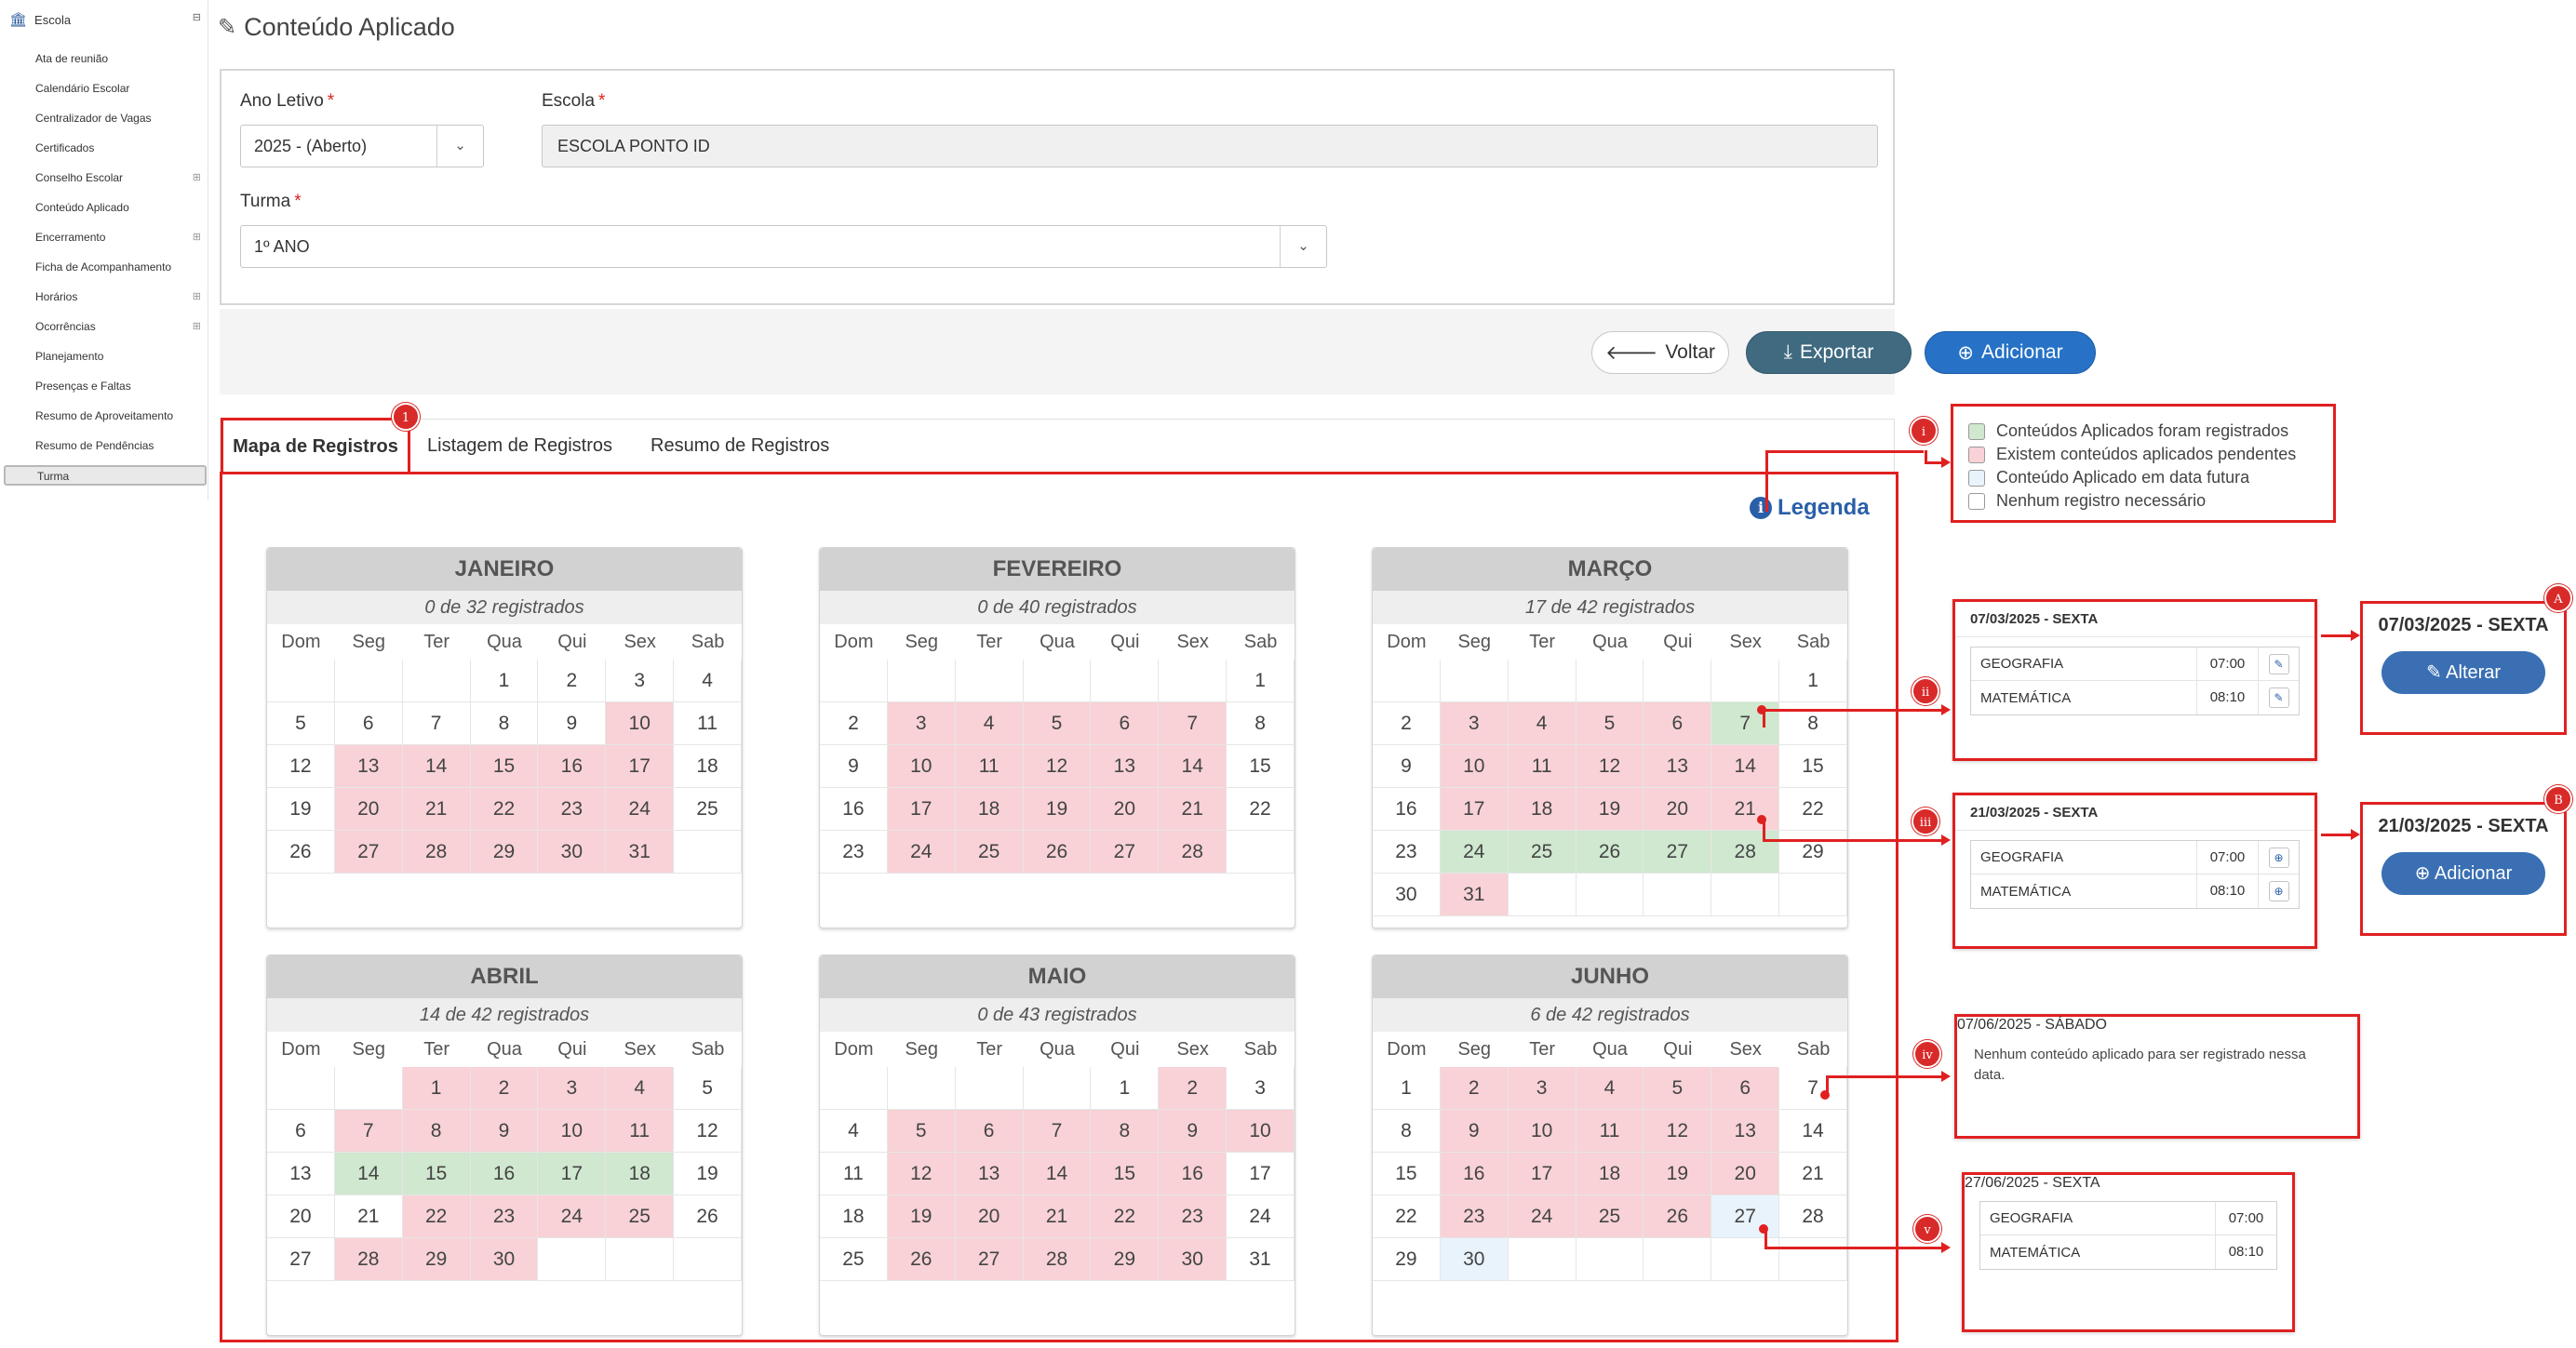 This screenshot has width=2576, height=1348. I want to click on sidebar-item-13: Resumo de Pendências, so click(119, 445).